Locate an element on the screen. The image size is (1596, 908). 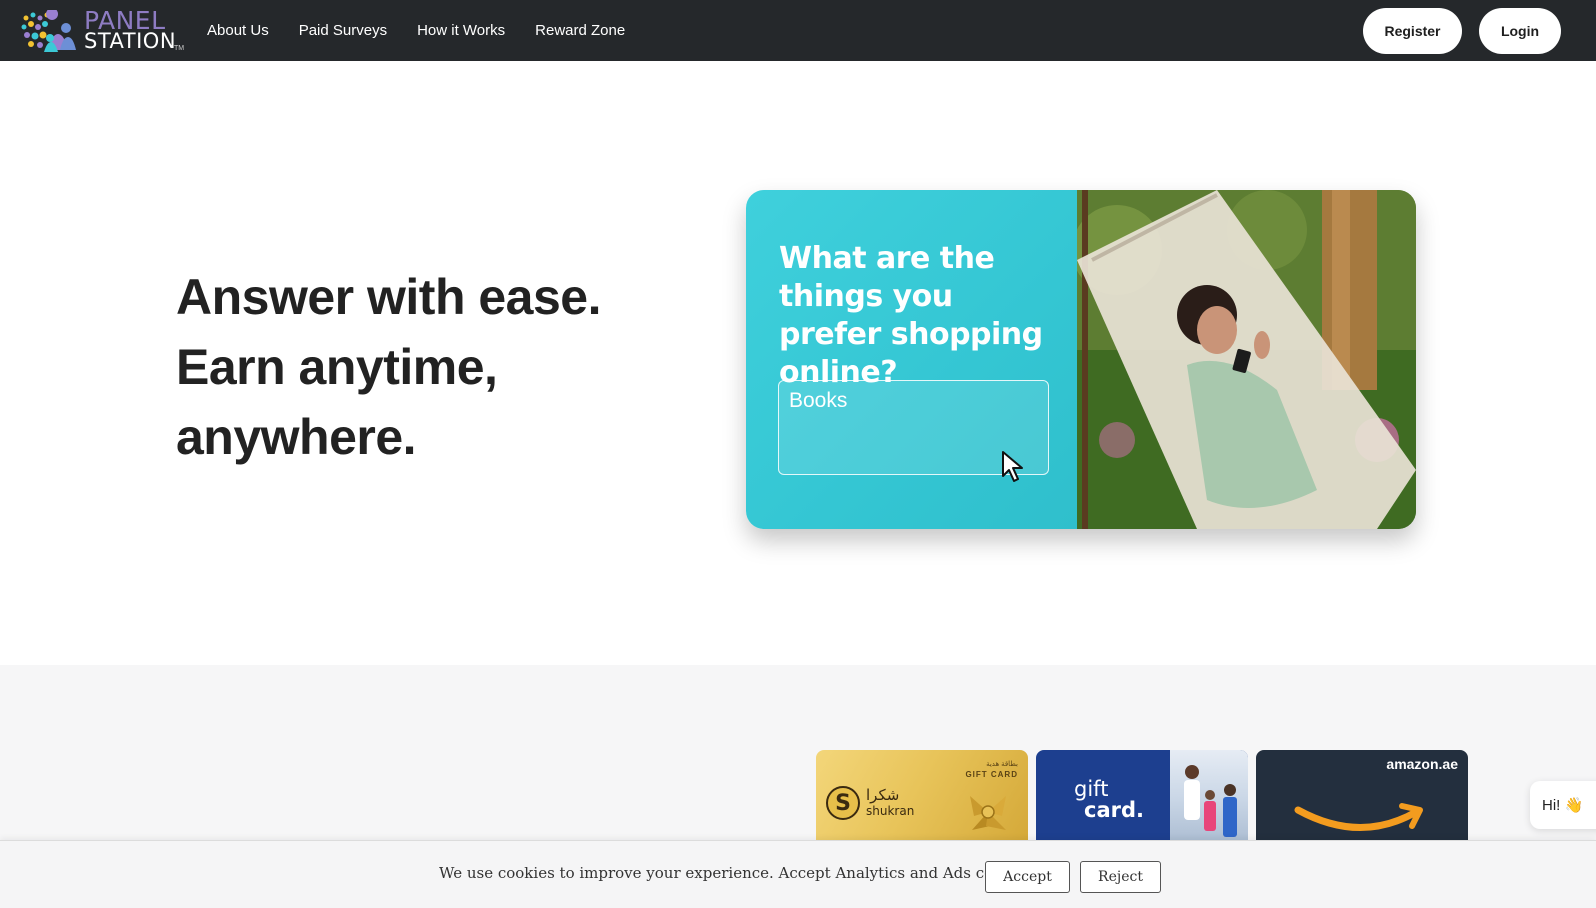
cookie-accept-button: Accept is located at coordinates (1027, 877).